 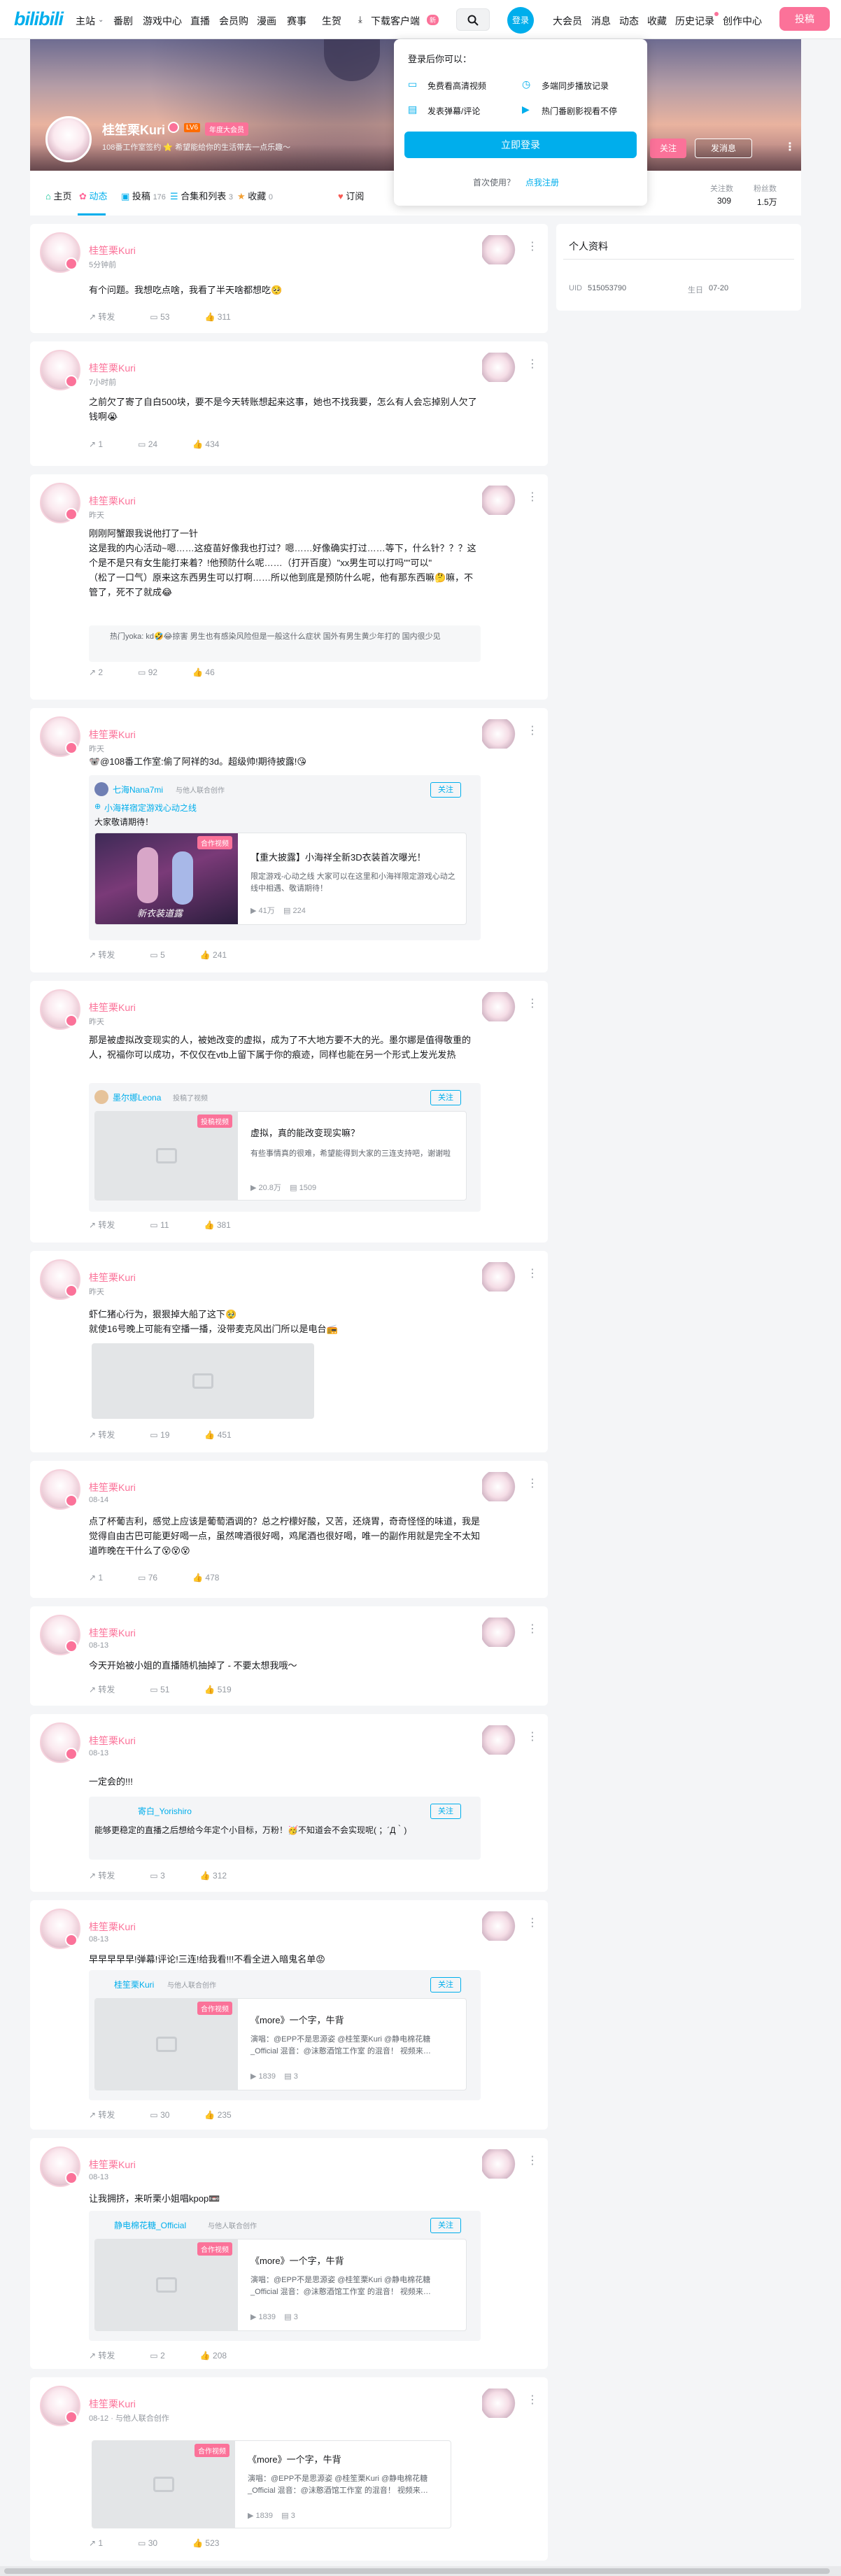 What do you see at coordinates (742, 21) in the screenshot?
I see `nav-creator-center: 创作中心` at bounding box center [742, 21].